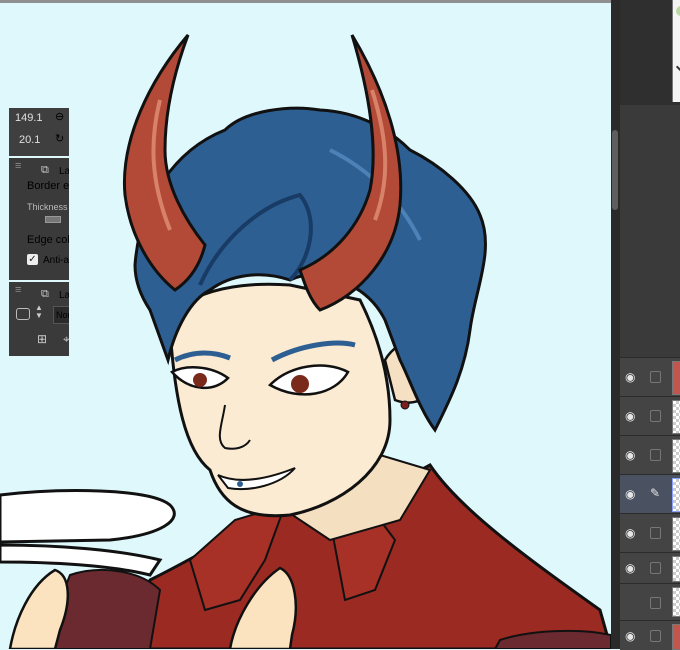  I want to click on panel-scrollbar-thumb, so click(615, 170).